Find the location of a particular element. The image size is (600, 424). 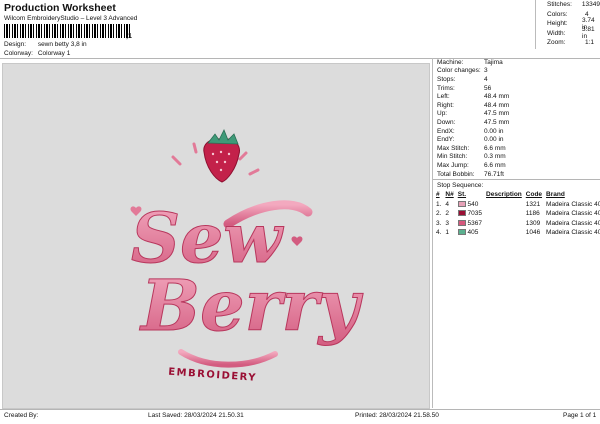

info-row-left: Left: 48.4 mm is located at coordinates (516, 96).